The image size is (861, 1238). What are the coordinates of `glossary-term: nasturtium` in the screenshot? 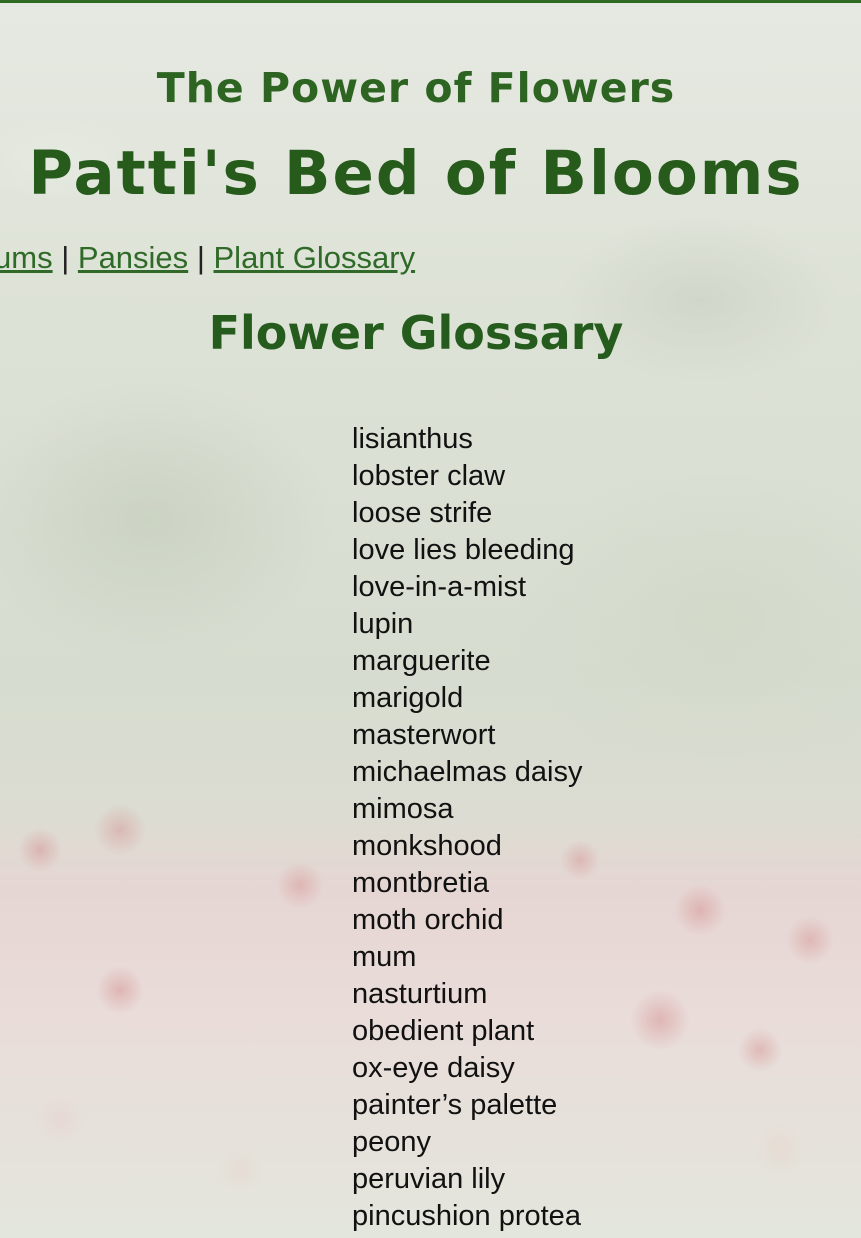 It's located at (420, 994).